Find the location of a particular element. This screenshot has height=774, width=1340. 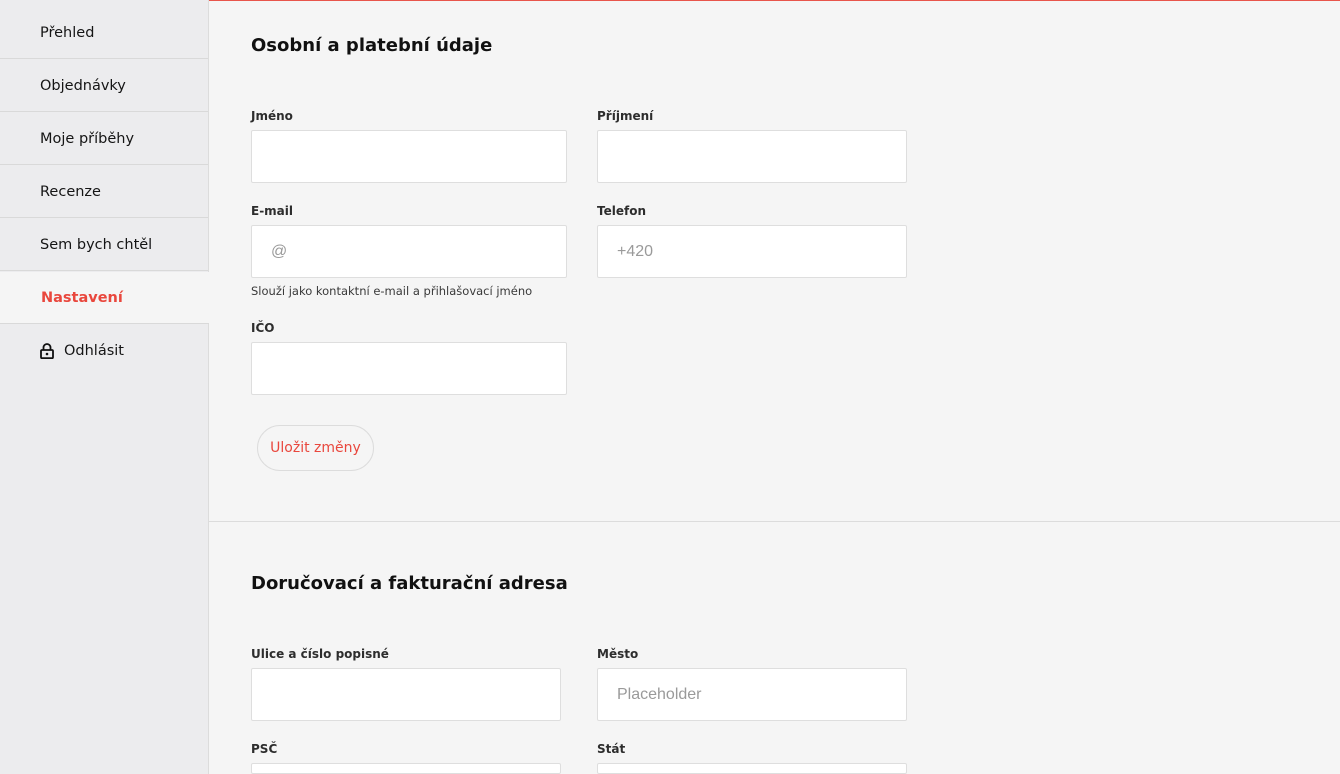

section-divider is located at coordinates (774, 521).